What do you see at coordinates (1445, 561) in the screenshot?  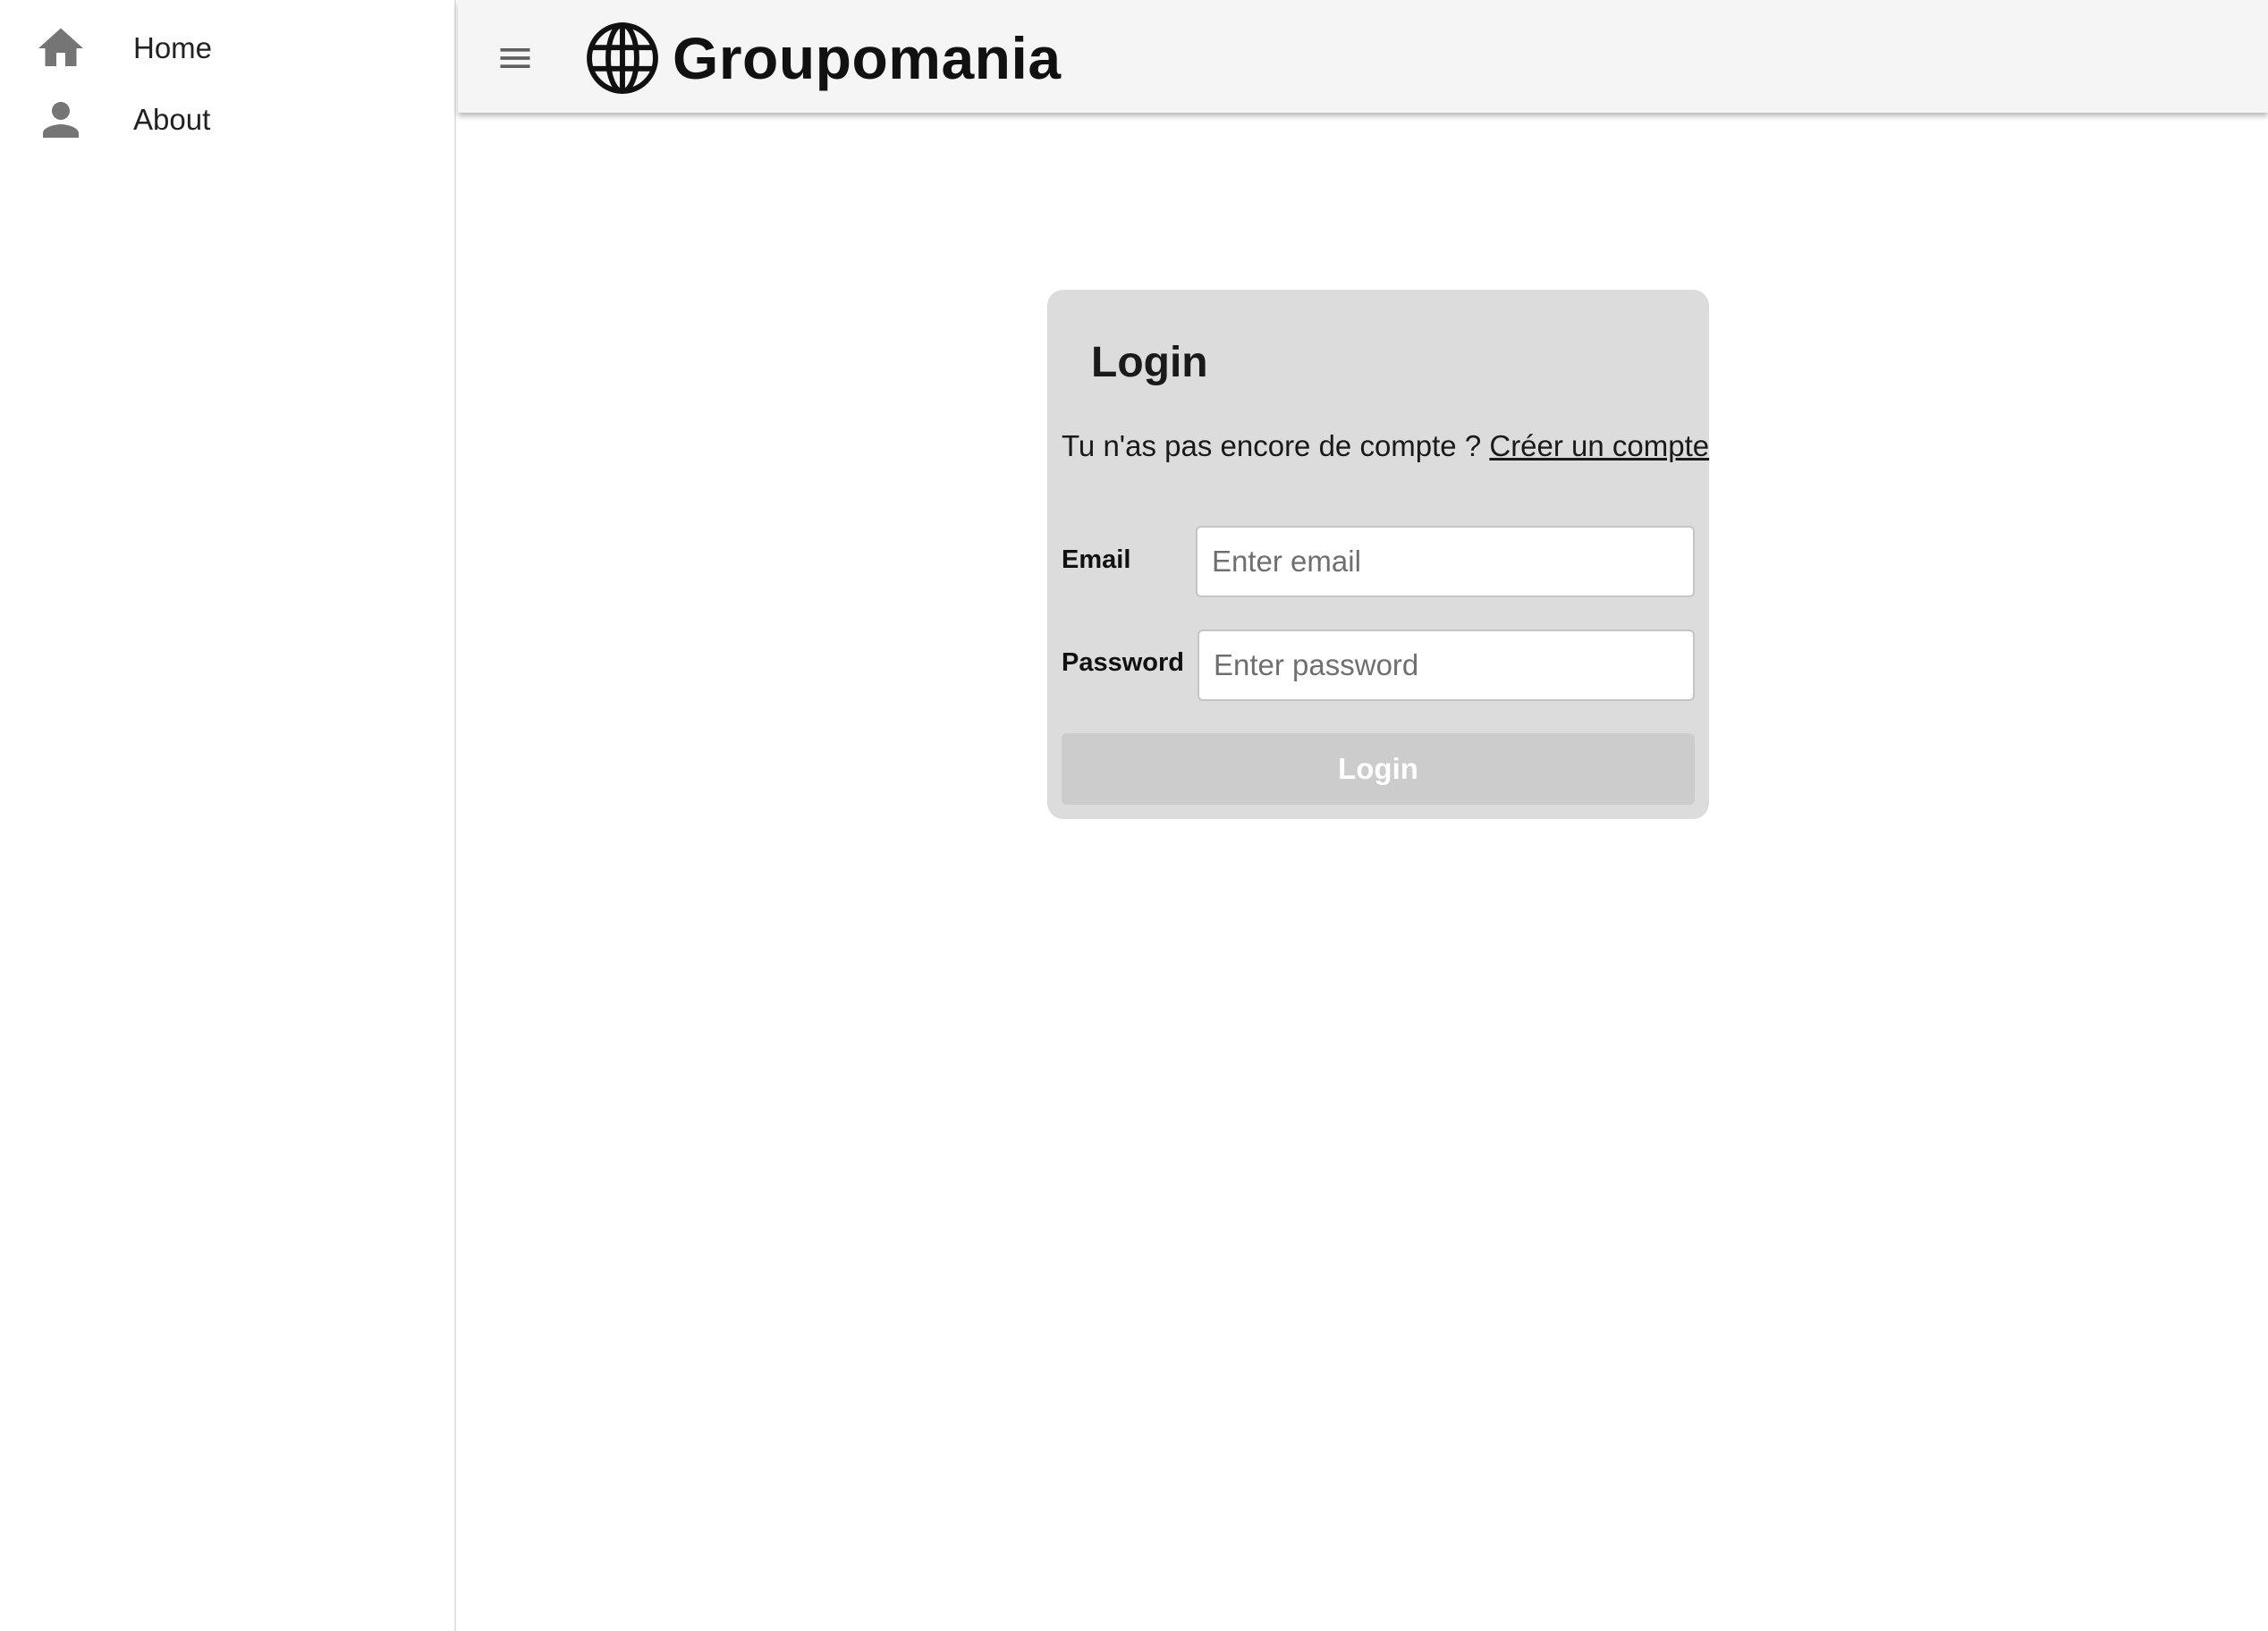 I see `email-field` at bounding box center [1445, 561].